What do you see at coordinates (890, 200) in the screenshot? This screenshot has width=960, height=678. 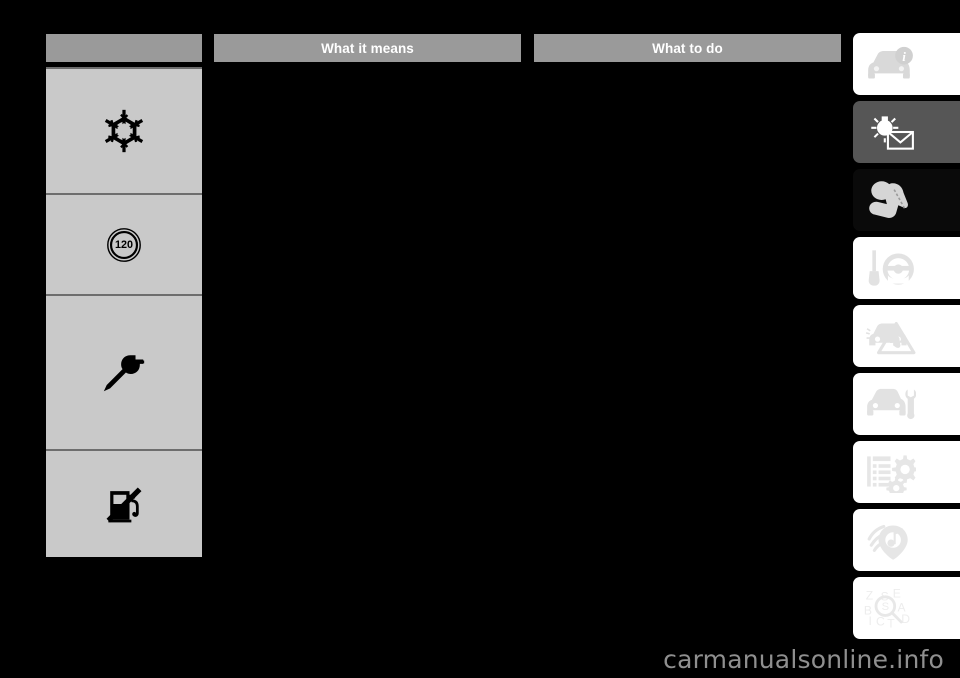 I see `child-seat-safety-icon` at bounding box center [890, 200].